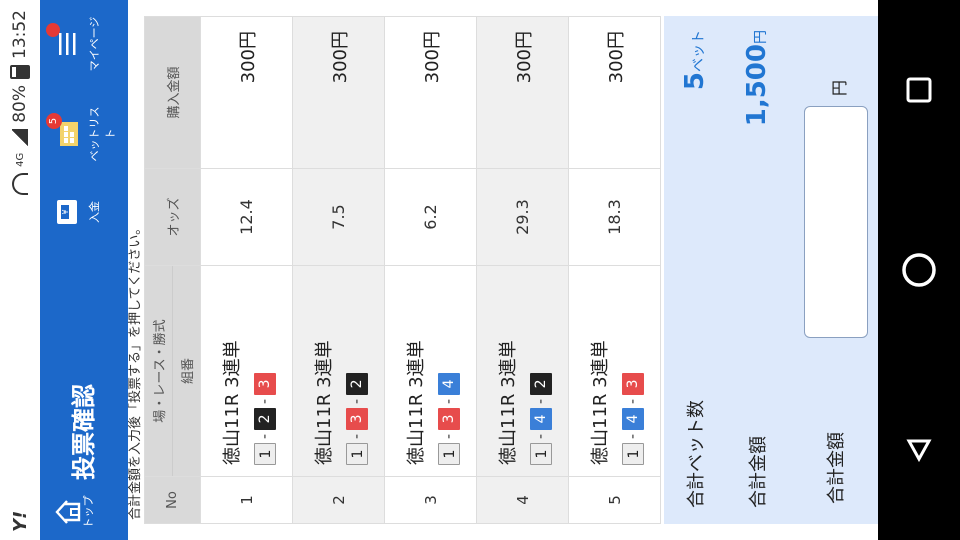 This screenshot has width=960, height=540. Describe the element at coordinates (430, 270) in the screenshot. I see `table-row: 3 徳山11R 3連単 1- 3- 4 6.2 300円` at that location.